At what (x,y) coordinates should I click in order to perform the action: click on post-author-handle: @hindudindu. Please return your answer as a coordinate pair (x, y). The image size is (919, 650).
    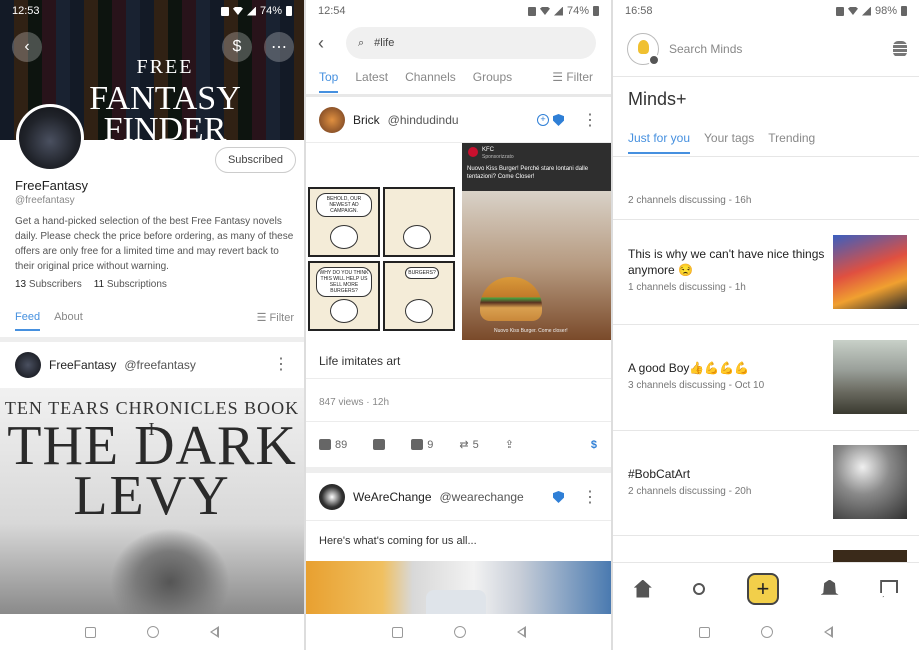
    Looking at the image, I should click on (423, 120).